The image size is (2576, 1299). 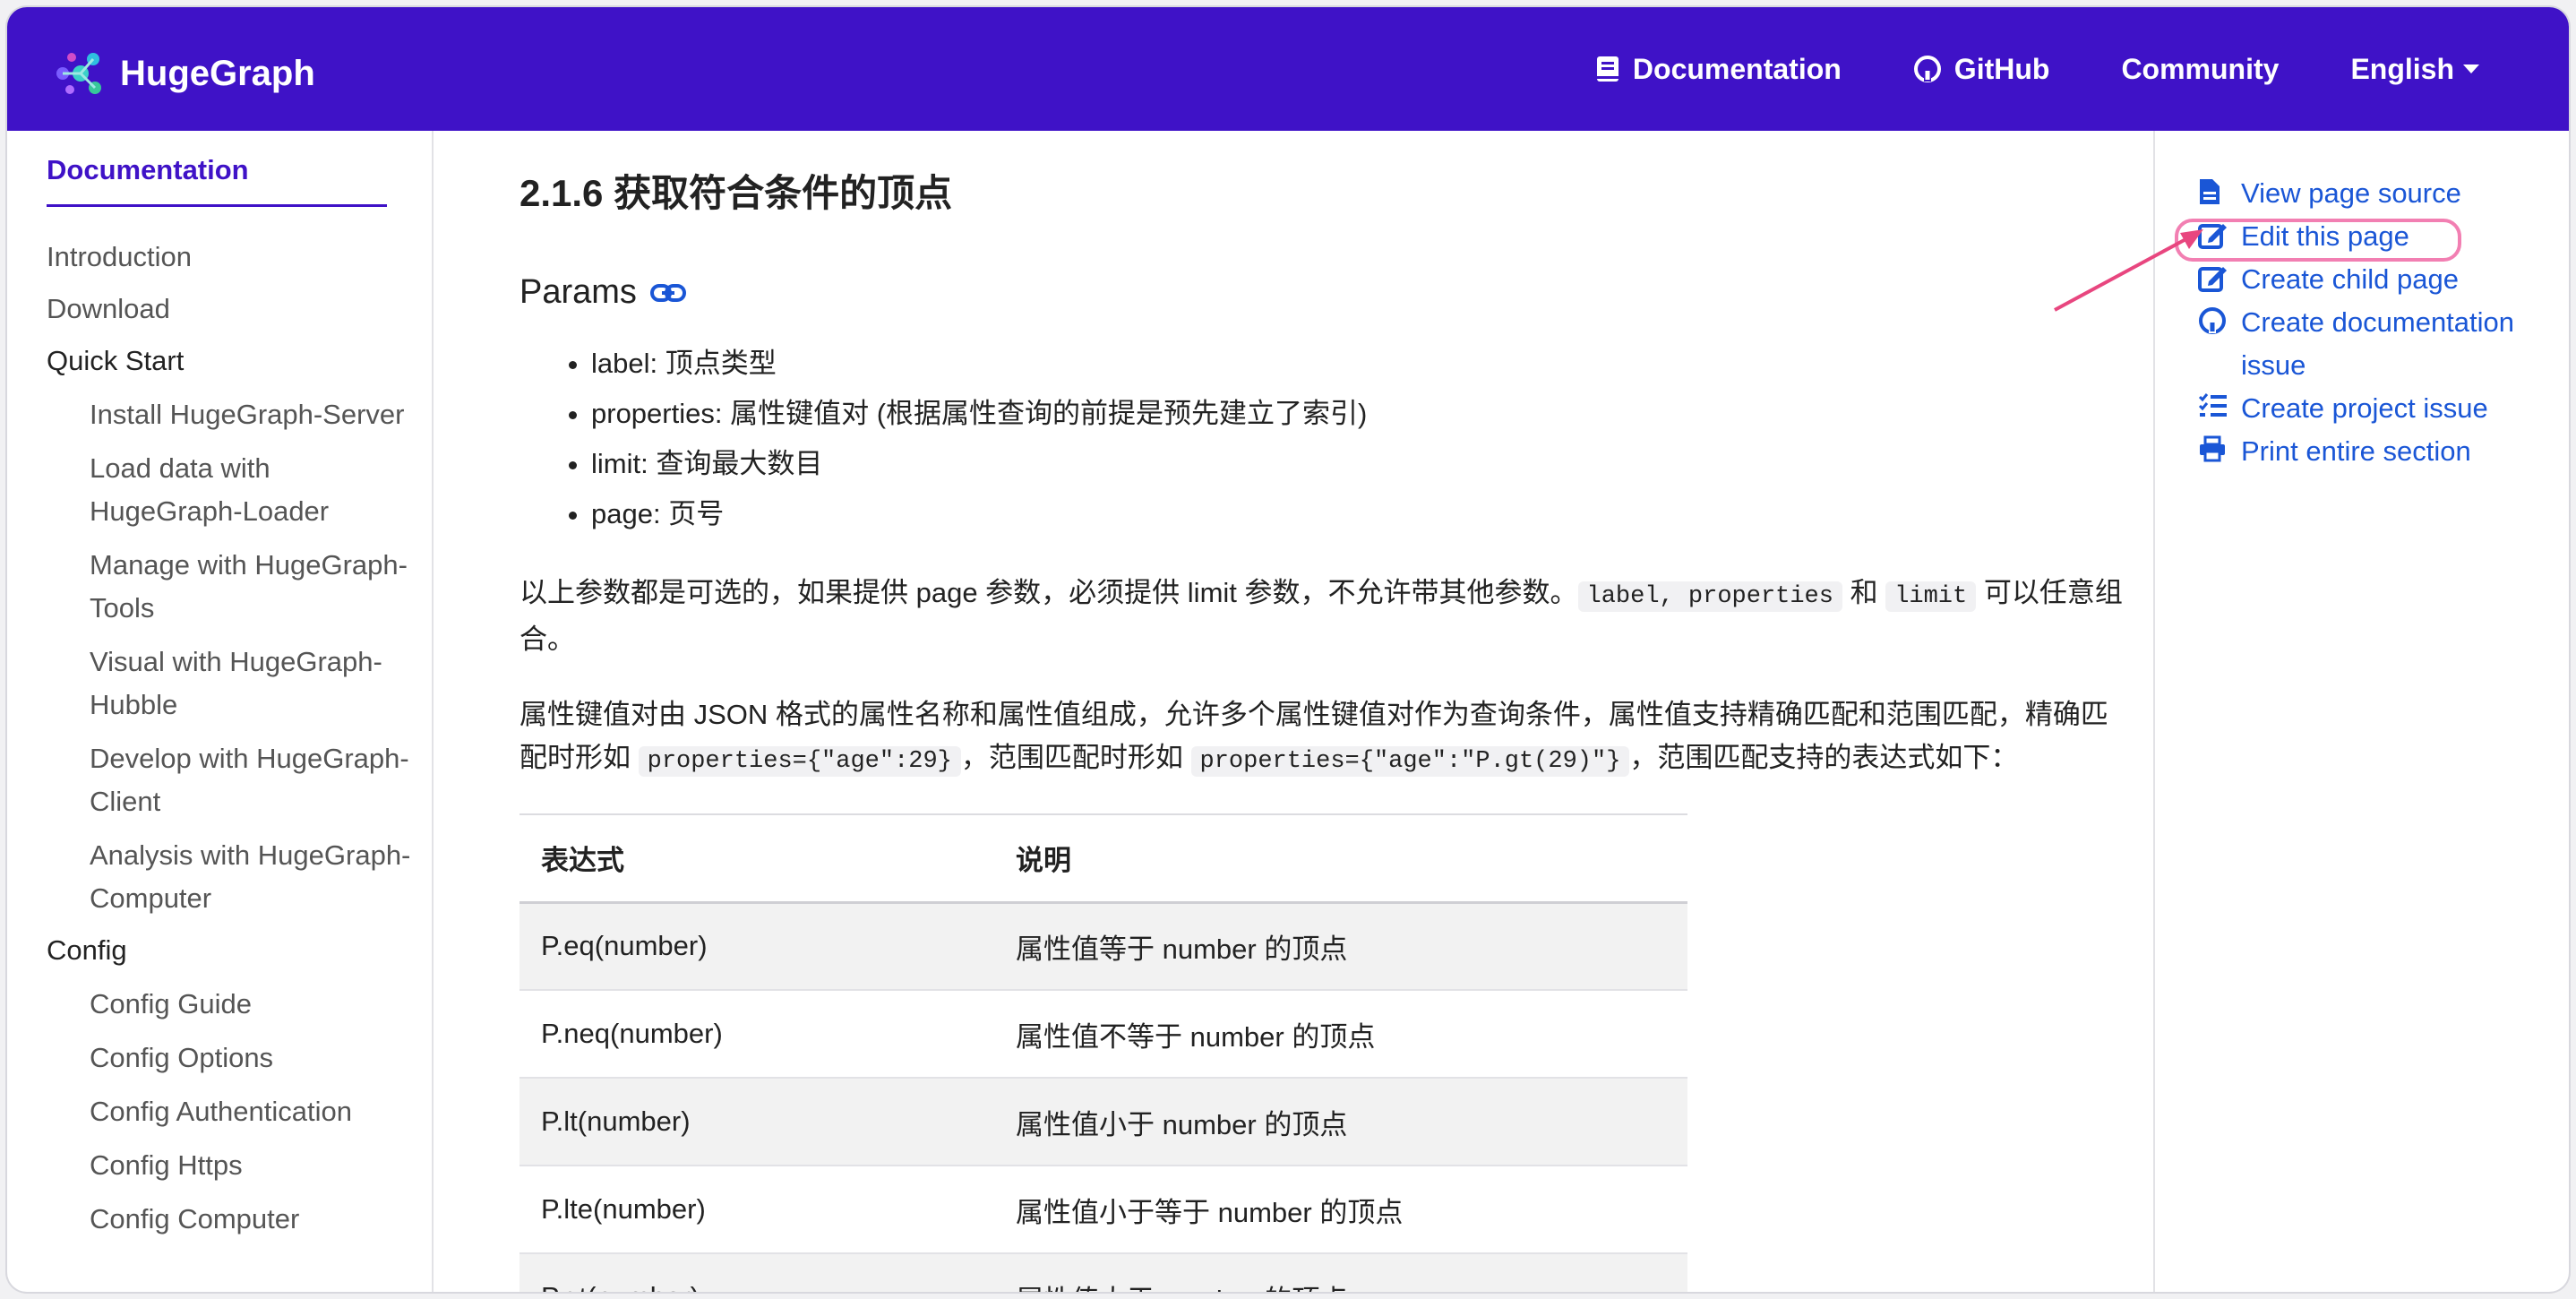 What do you see at coordinates (756, 947) in the screenshot?
I see `table-cell: P.eq(number)` at bounding box center [756, 947].